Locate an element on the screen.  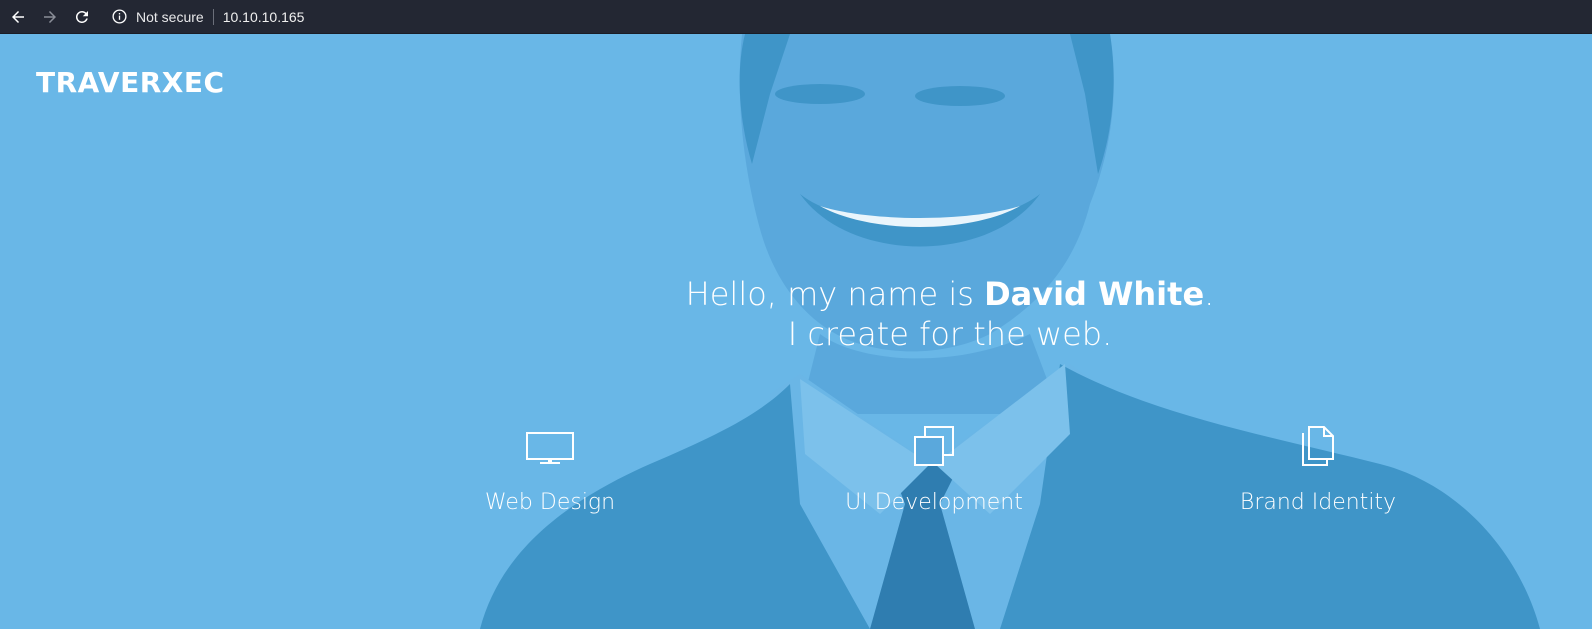
browser-toolbar: Not secure 10.10.10.165 is located at coordinates (796, 17).